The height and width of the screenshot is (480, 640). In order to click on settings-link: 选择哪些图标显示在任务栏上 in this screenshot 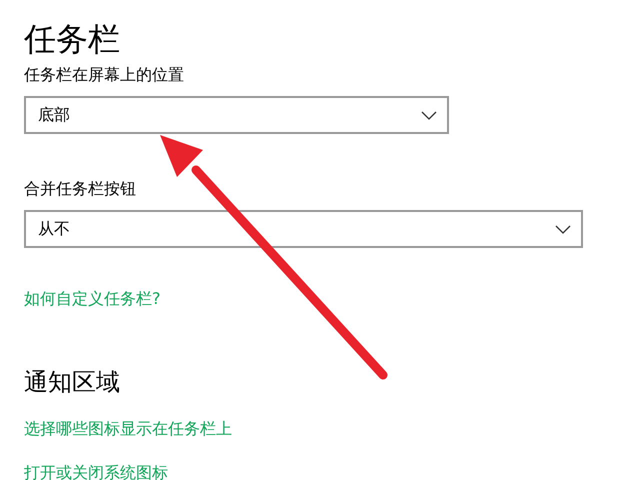, I will do `click(128, 429)`.